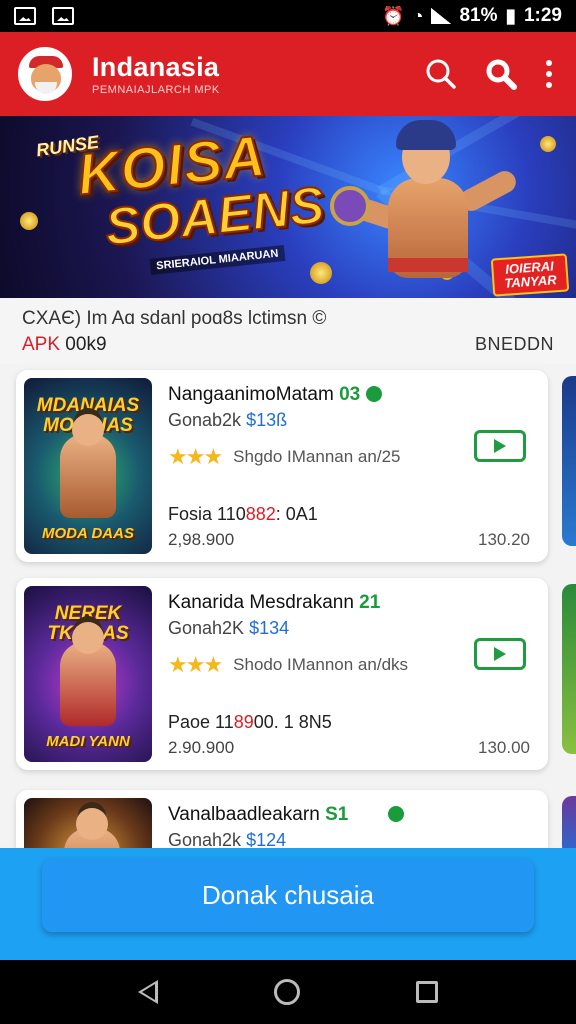  Describe the element at coordinates (504, 747) in the screenshot. I see `app-size: 130.00` at that location.